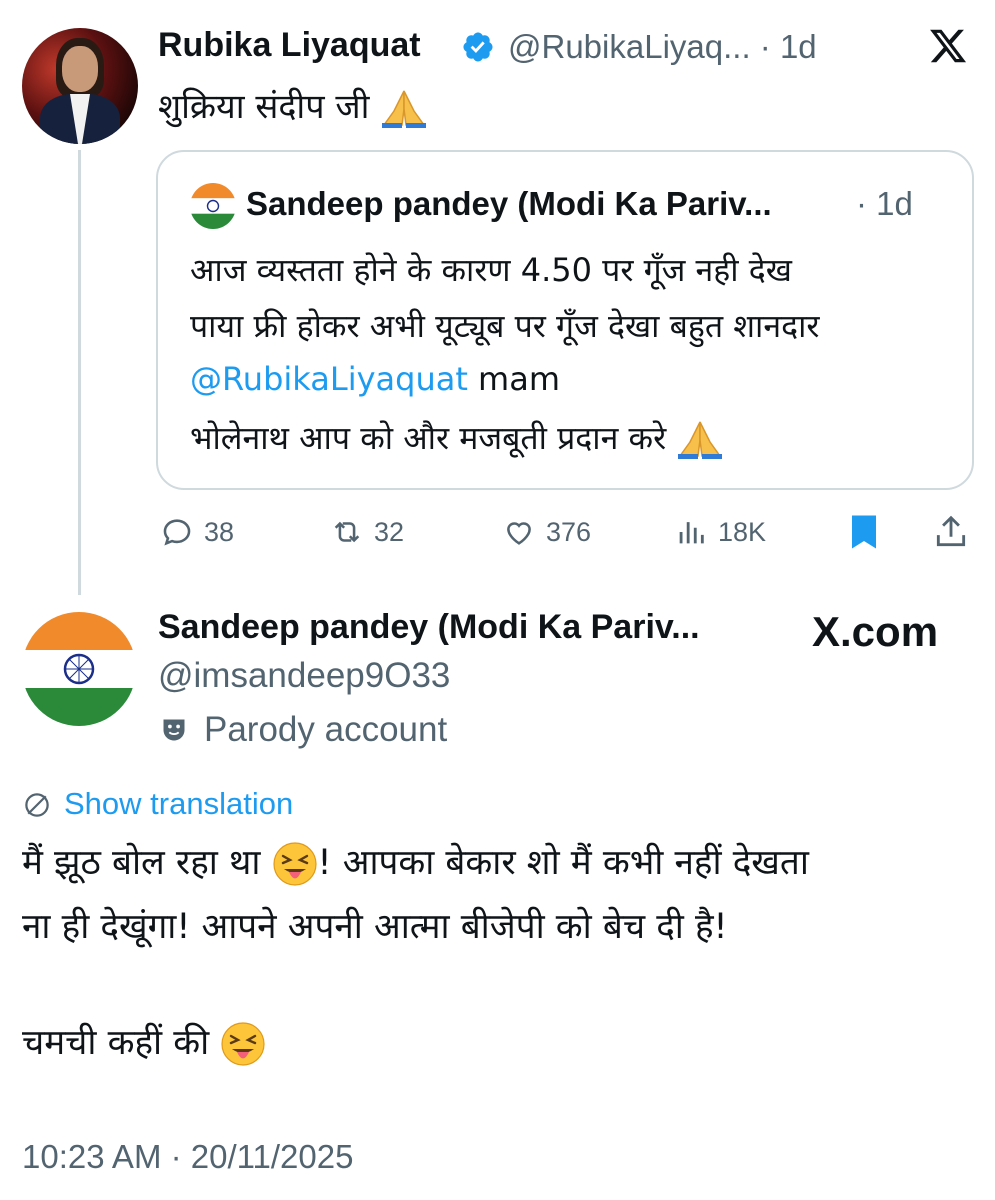  Describe the element at coordinates (329, 379) in the screenshot. I see `mention-link: @RubikaLiyaquat` at that location.